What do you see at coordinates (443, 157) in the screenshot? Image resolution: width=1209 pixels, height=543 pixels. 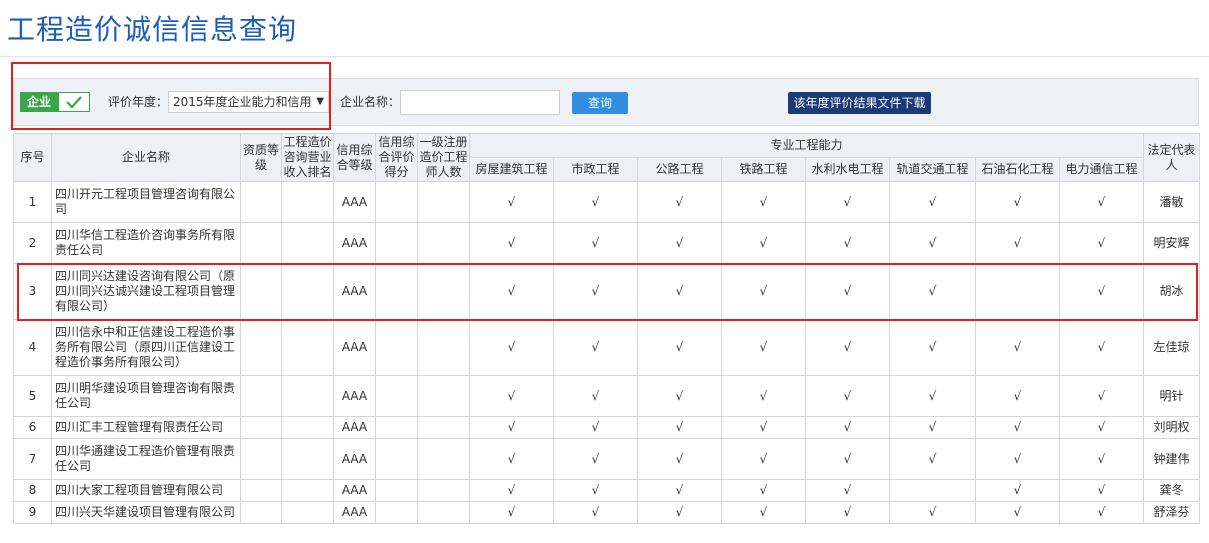 I see `header-engineers: 一级注册造价工程师人数` at bounding box center [443, 157].